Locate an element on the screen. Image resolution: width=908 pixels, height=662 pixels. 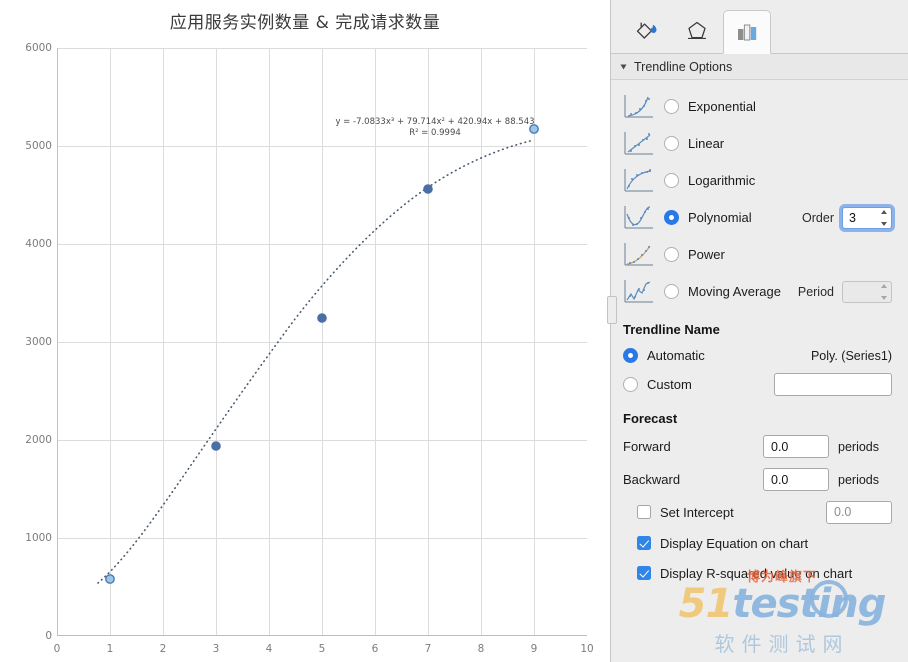
option-row-power: Power is located at coordinates (759, 254).